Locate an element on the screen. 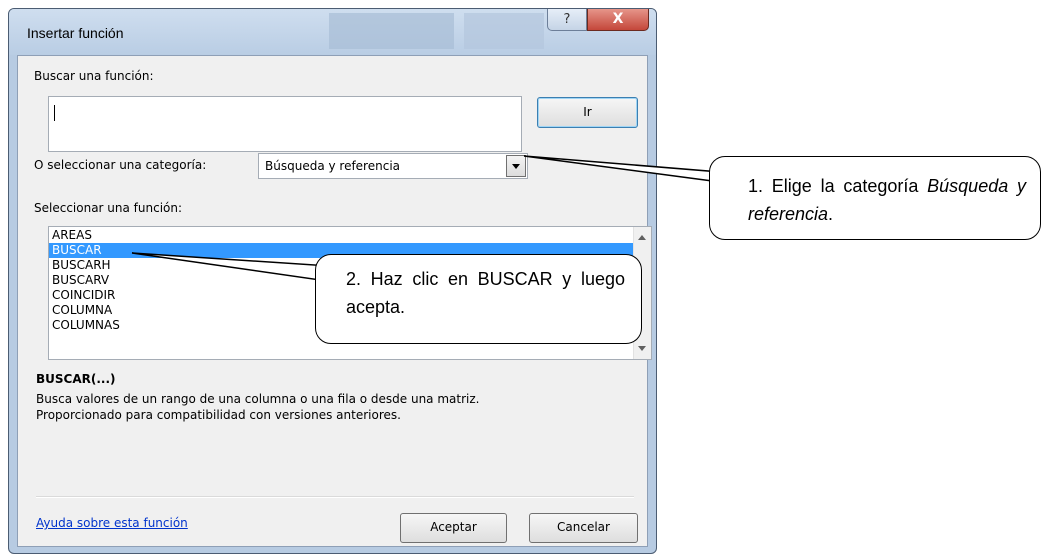 The image size is (1051, 560). callout-1-pointer is located at coordinates (622, 169).